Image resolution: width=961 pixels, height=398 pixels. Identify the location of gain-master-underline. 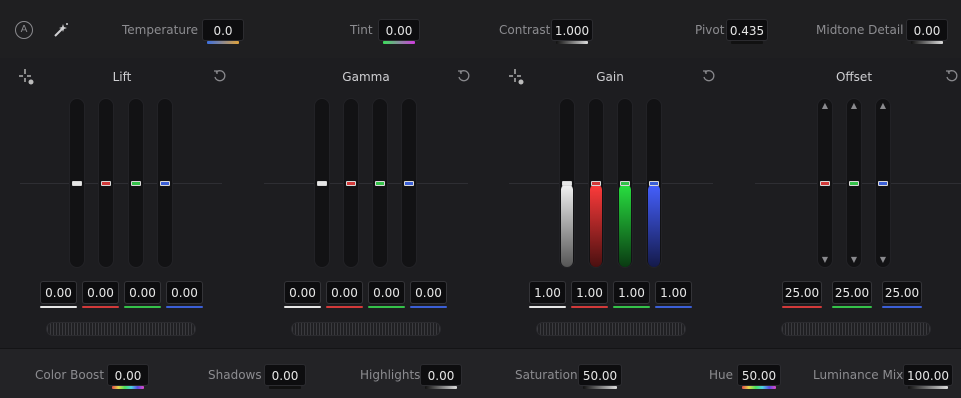
(547, 307).